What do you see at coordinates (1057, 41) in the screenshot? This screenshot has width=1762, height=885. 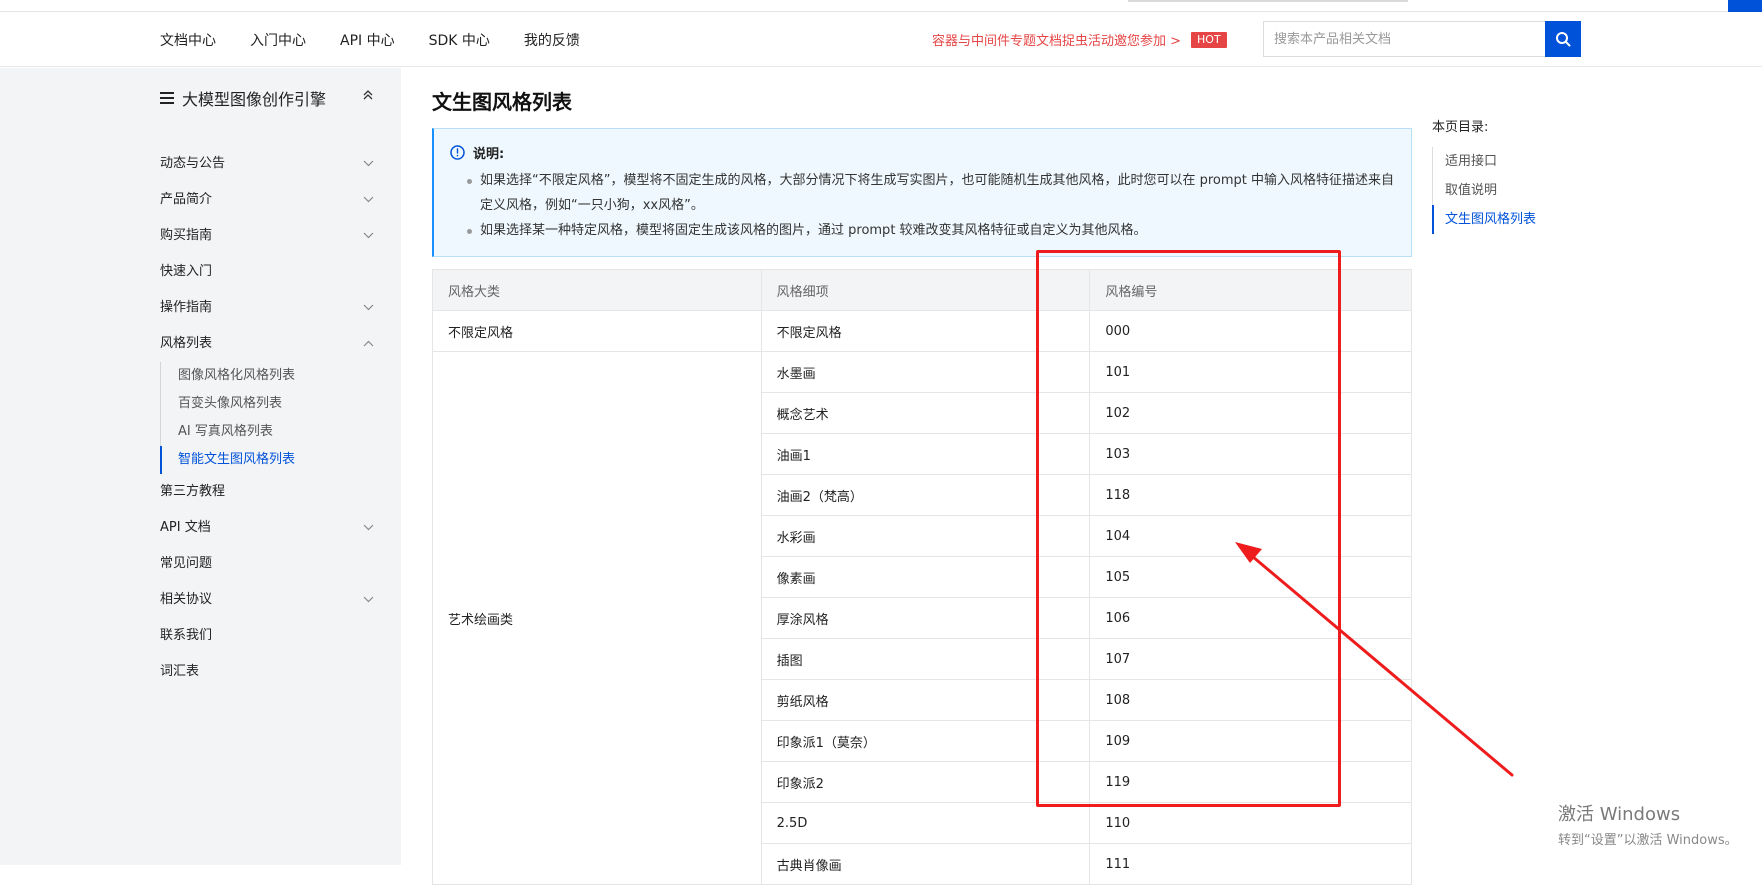 I see `promo-text: 容器与中间件专题文档捉虫活动邀您参加 >` at bounding box center [1057, 41].